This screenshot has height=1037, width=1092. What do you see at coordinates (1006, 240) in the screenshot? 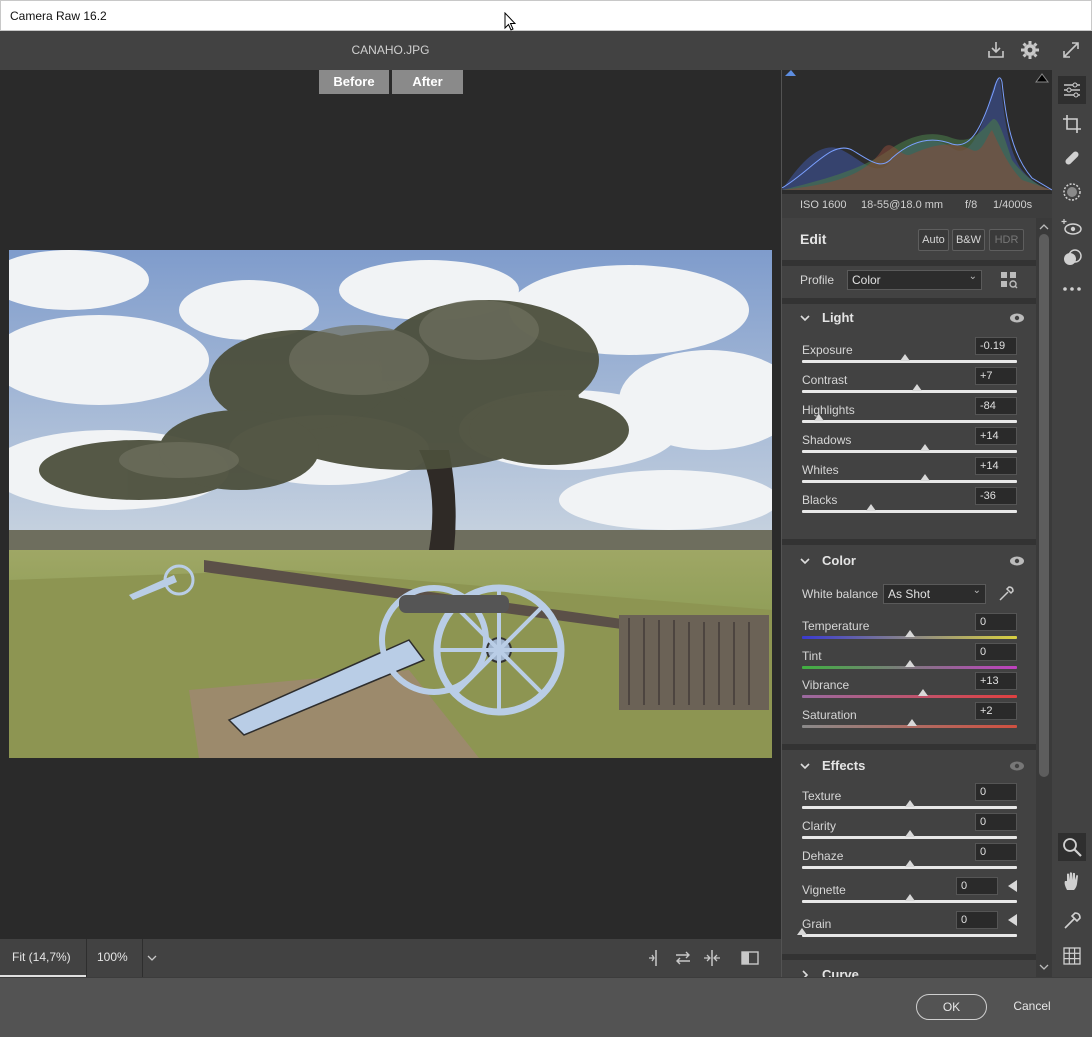
I see `hdr-button: HDR` at bounding box center [1006, 240].